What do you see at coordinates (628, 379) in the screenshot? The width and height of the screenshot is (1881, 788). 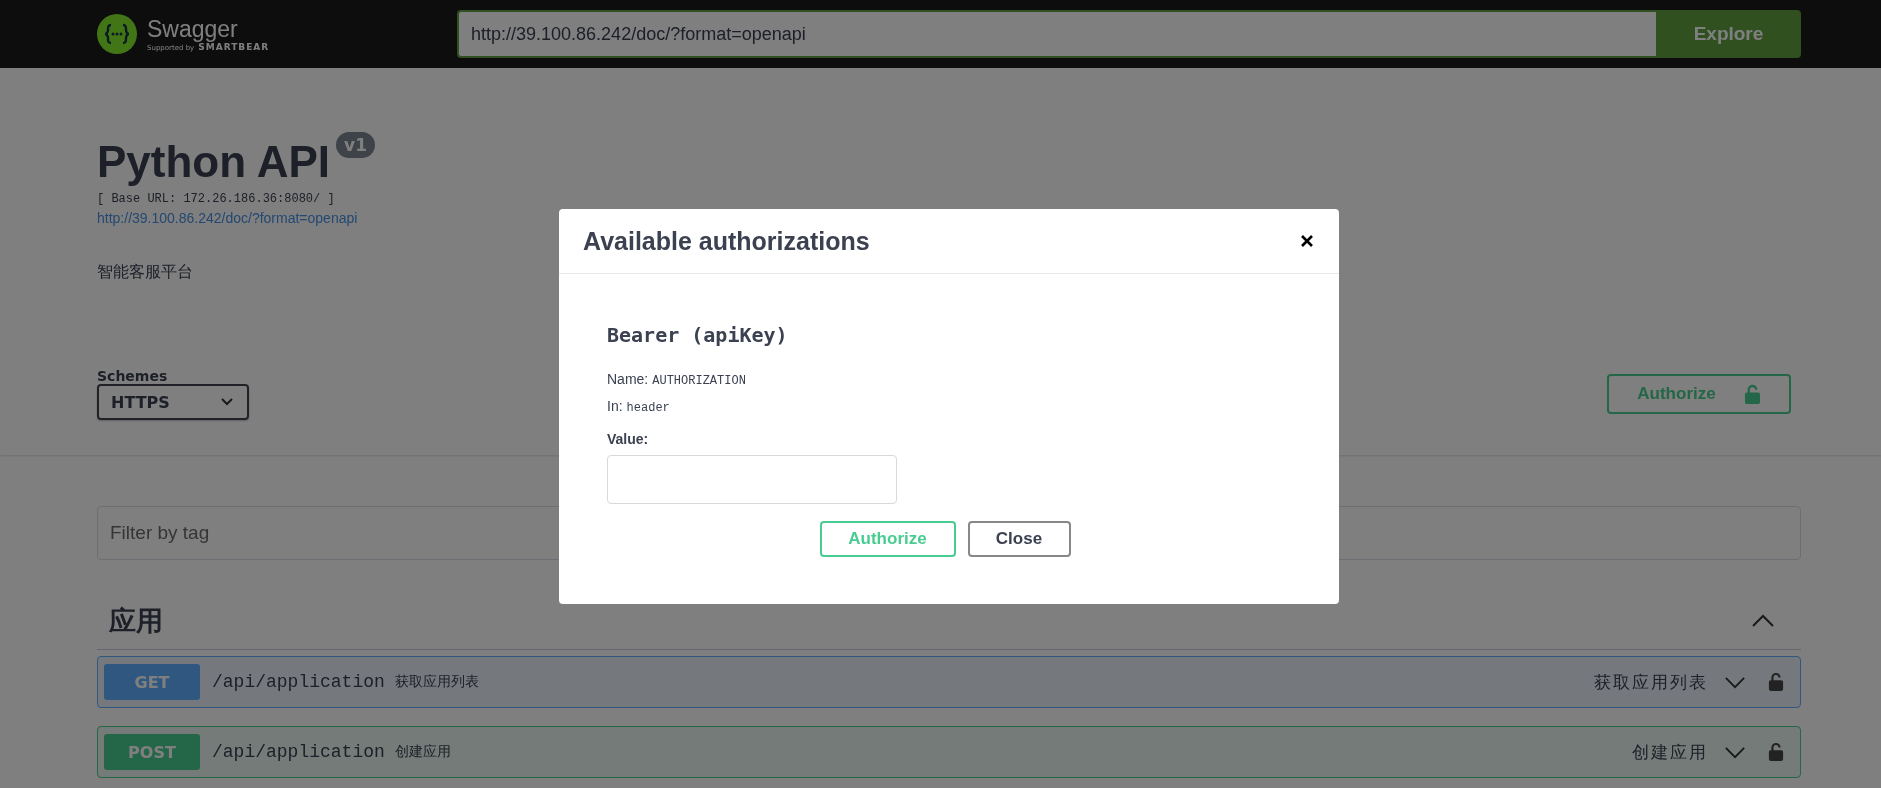 I see `name-label: Name:` at bounding box center [628, 379].